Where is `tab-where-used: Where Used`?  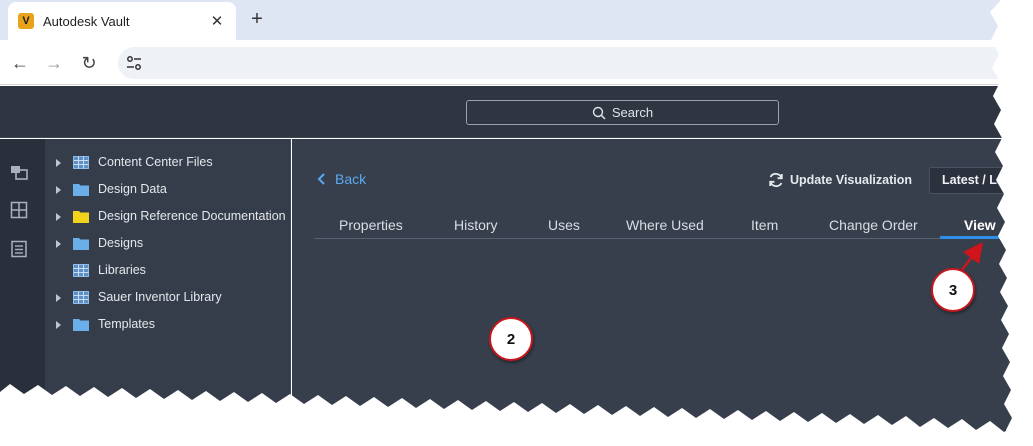 tab-where-used: Where Used is located at coordinates (665, 225).